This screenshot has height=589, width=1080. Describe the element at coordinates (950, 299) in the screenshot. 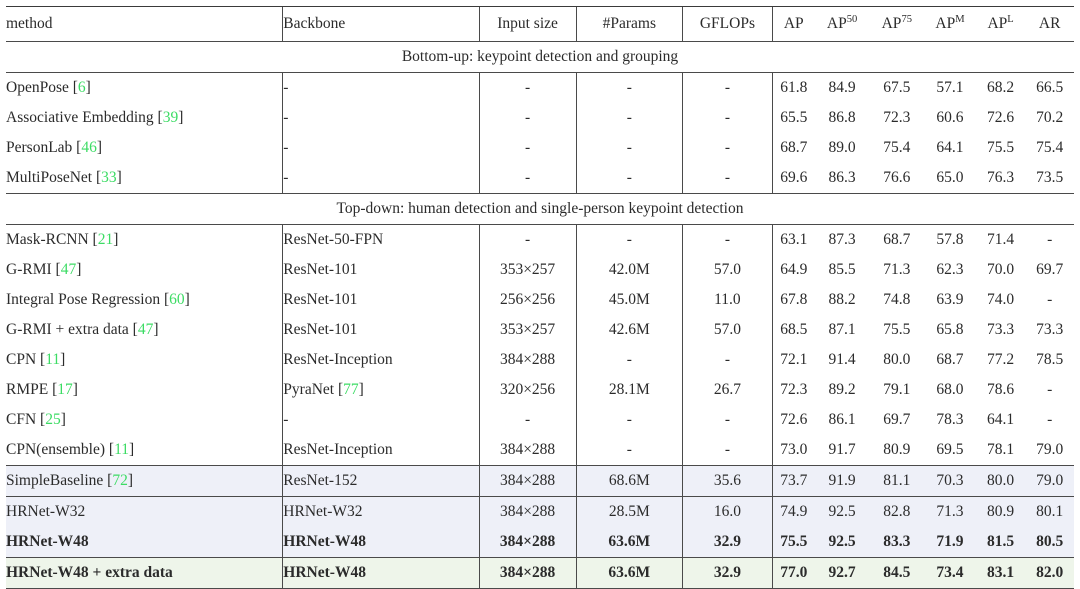

I see `cell-apm: 63.9` at that location.